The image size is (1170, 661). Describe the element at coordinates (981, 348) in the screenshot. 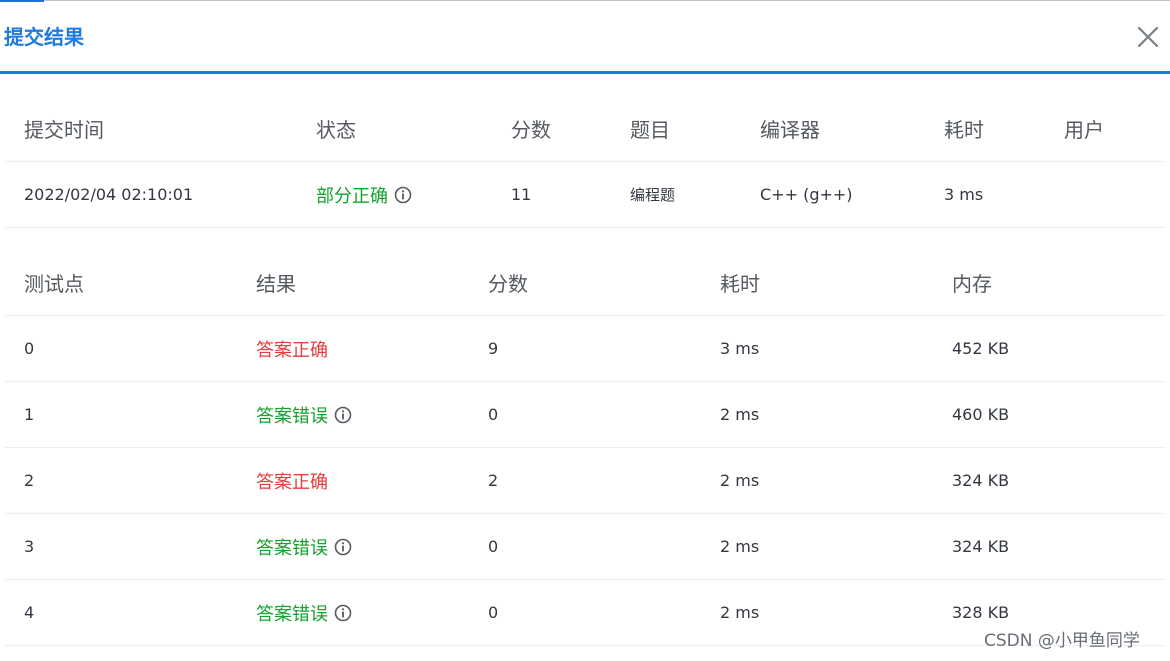

I see `testcase-memory: 452 KB` at that location.